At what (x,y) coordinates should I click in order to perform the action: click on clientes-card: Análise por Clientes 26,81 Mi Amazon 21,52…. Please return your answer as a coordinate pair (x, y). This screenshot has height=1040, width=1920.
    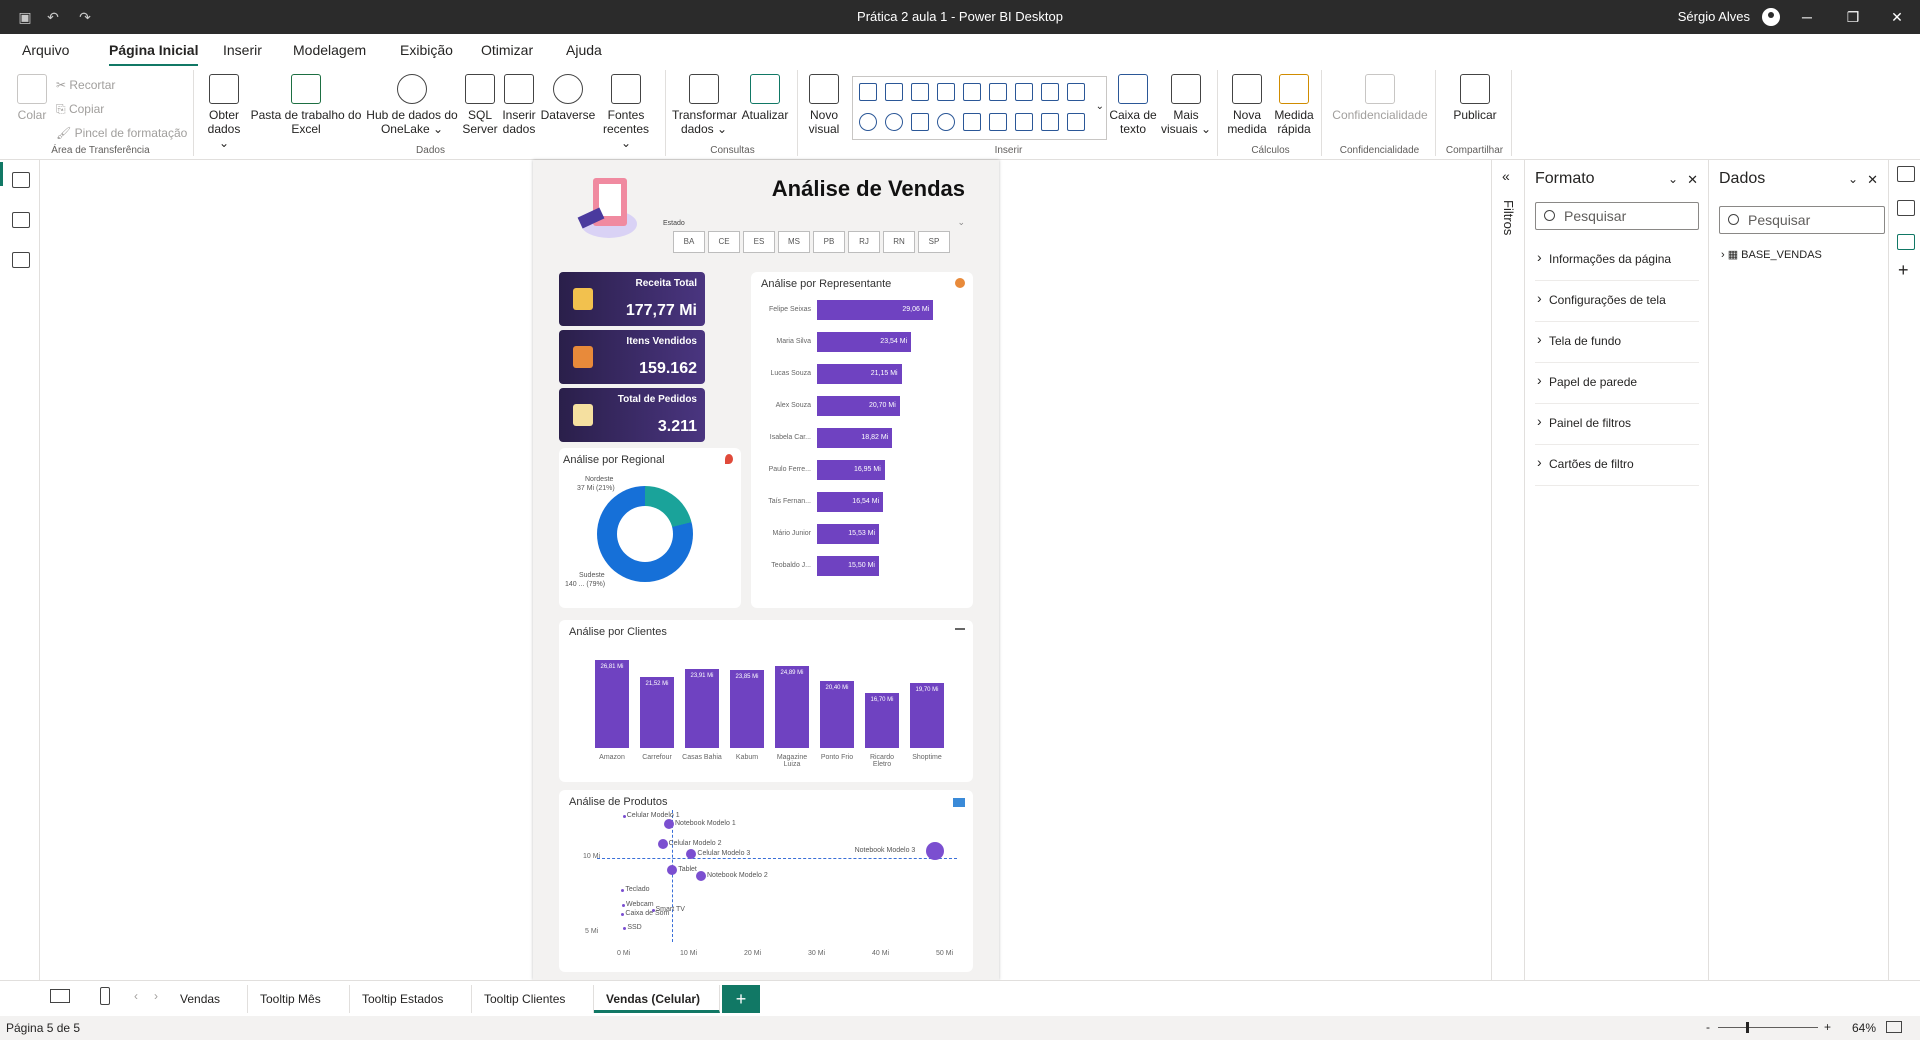
    Looking at the image, I should click on (766, 701).